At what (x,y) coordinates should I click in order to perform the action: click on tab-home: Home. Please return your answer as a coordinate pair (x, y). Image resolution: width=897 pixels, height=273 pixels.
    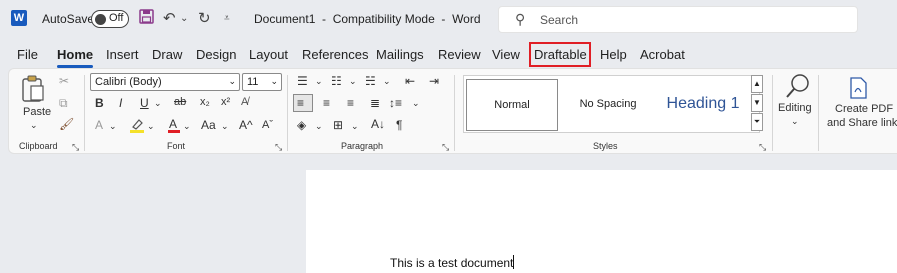
    Looking at the image, I should click on (75, 57).